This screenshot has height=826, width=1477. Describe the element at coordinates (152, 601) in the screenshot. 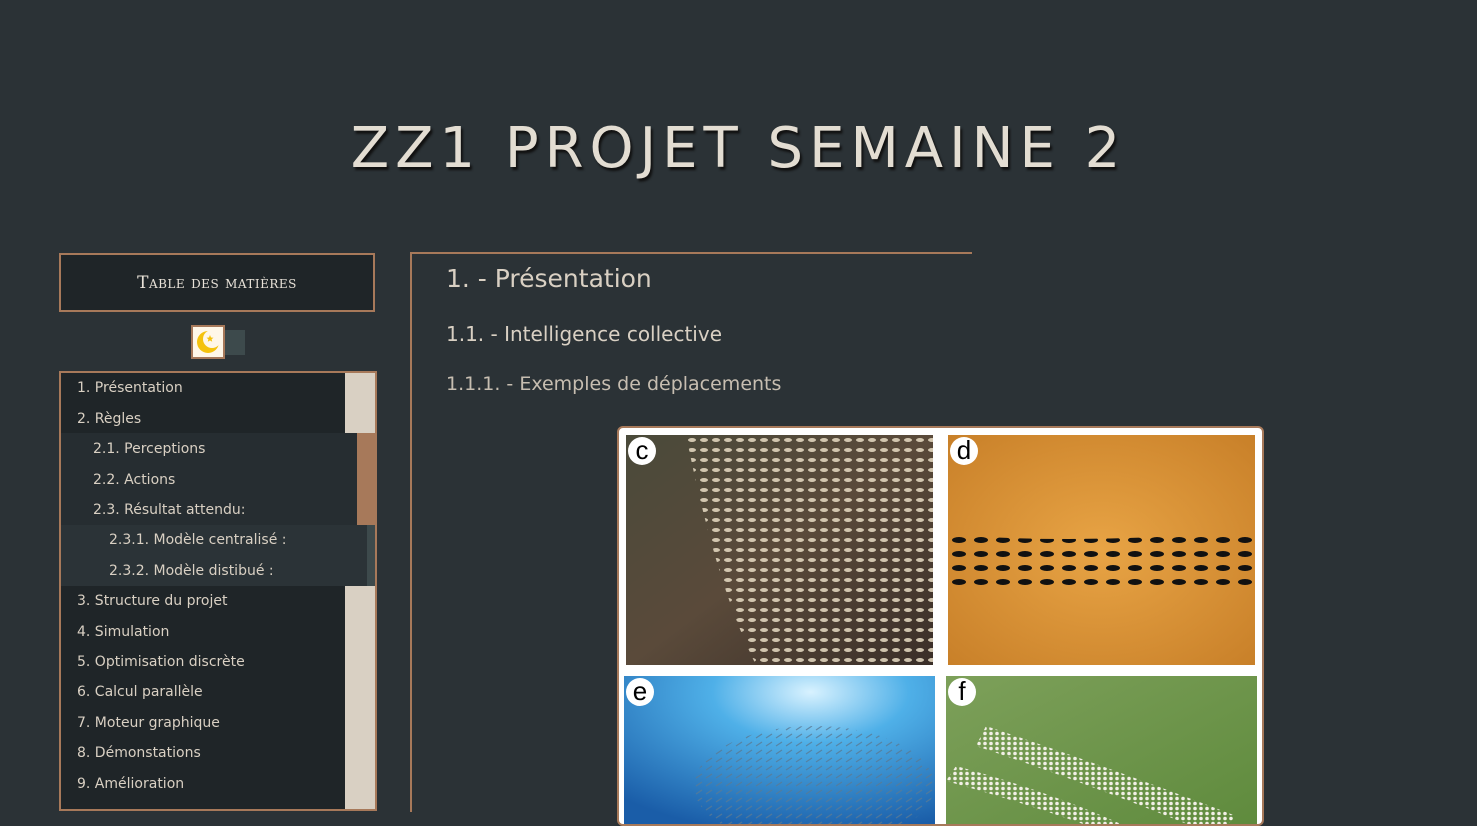

I see `toc-item-structure-du-projet: 3. Structure du projet` at that location.